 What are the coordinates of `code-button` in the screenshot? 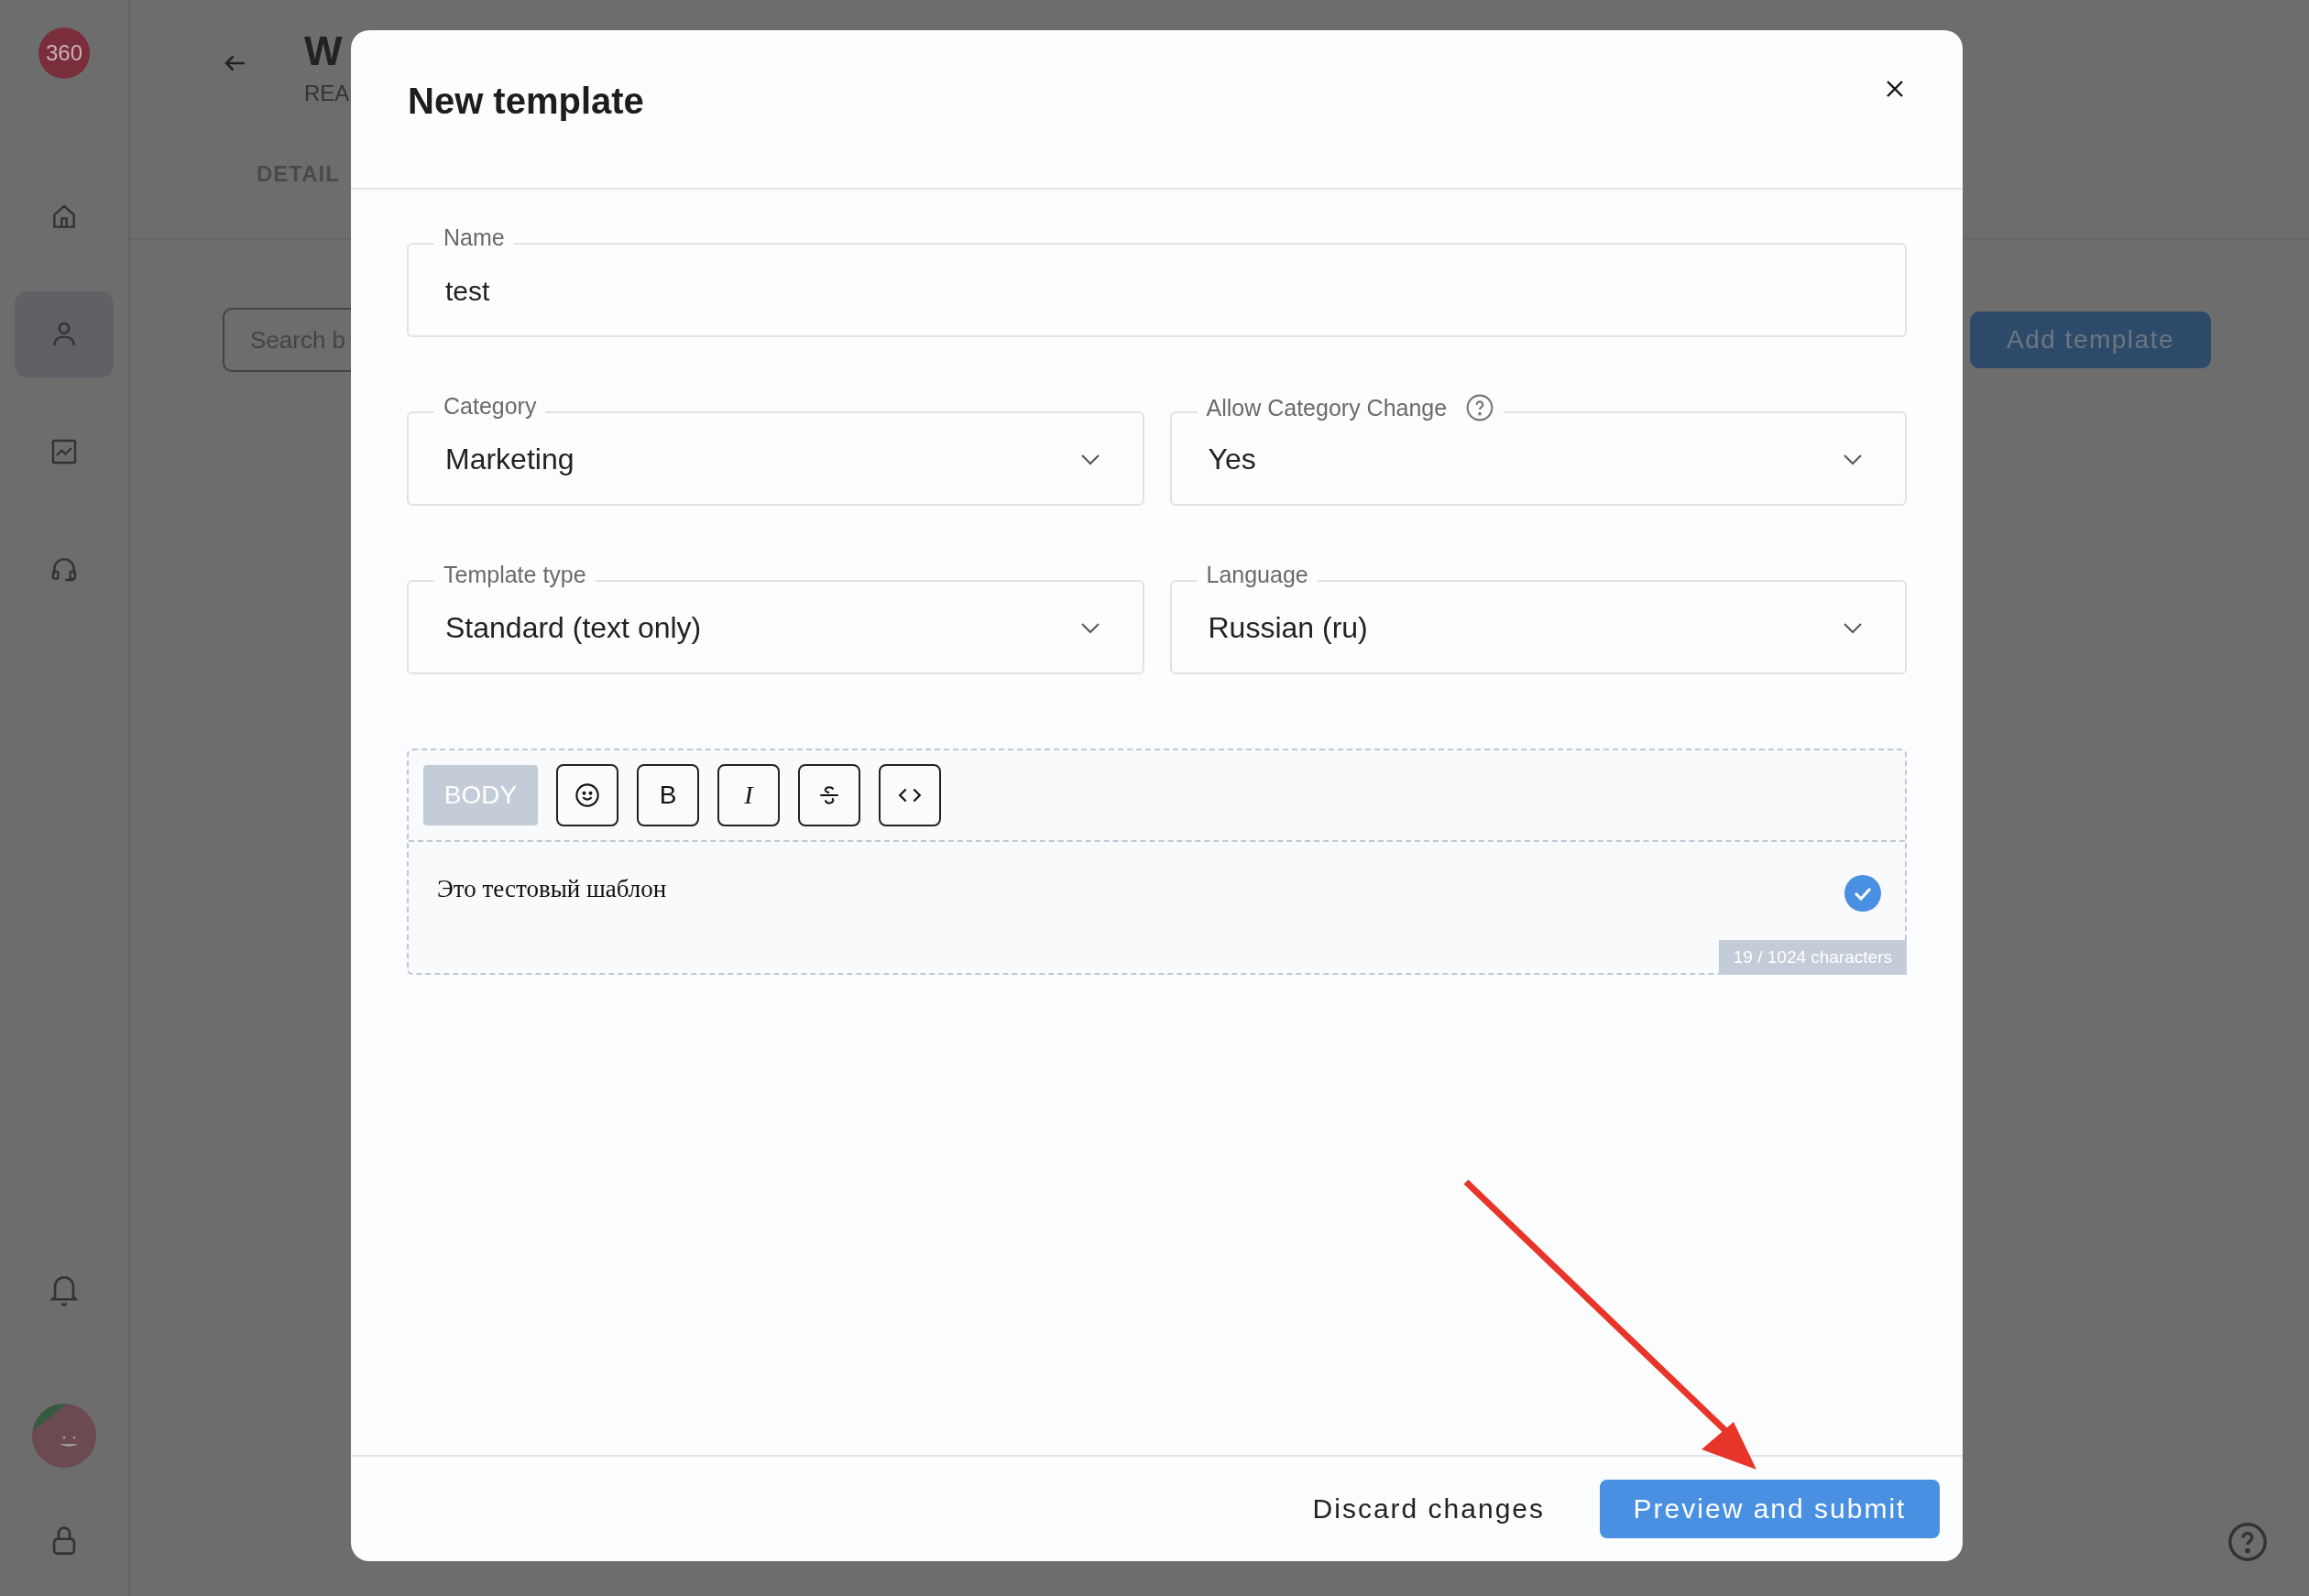 It's located at (910, 795).